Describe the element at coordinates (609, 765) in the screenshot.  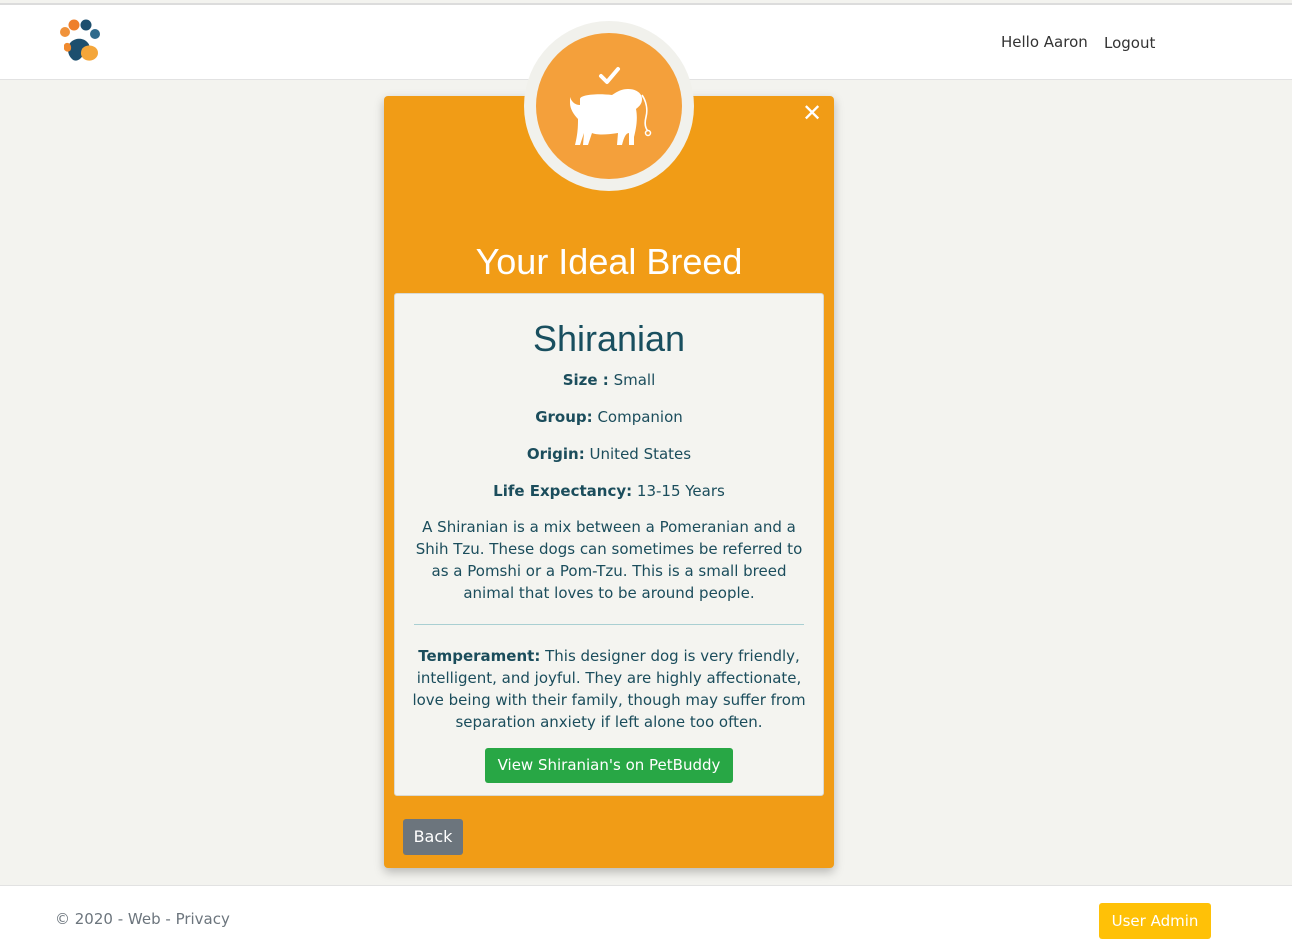
I see `view-on-petbuddy-button: View Shiranian's on PetBuddy` at that location.